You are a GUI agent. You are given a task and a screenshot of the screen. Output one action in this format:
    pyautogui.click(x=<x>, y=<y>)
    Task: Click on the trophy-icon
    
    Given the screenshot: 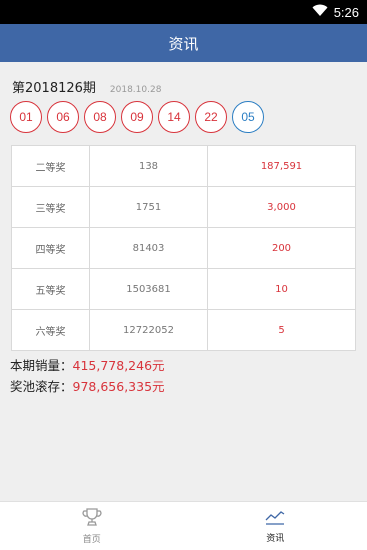 What is the action you would take?
    pyautogui.click(x=92, y=519)
    